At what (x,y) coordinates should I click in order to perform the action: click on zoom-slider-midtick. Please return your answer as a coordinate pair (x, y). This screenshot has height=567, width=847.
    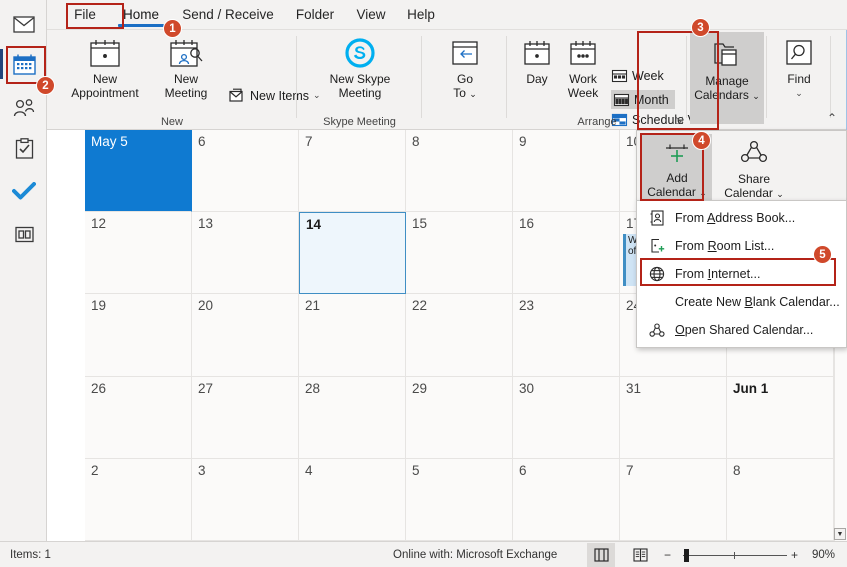
    Looking at the image, I should click on (734, 555).